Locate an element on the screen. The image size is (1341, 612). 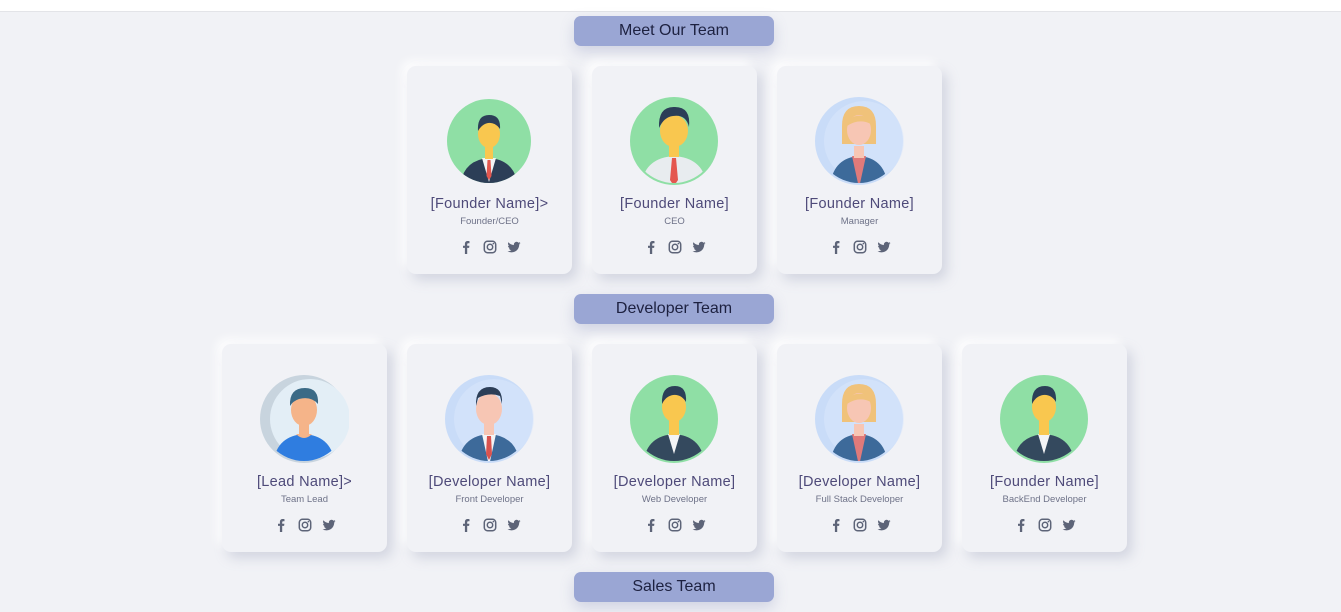
team-card: [Founder Name] BackEnd Developer is located at coordinates (1044, 448).